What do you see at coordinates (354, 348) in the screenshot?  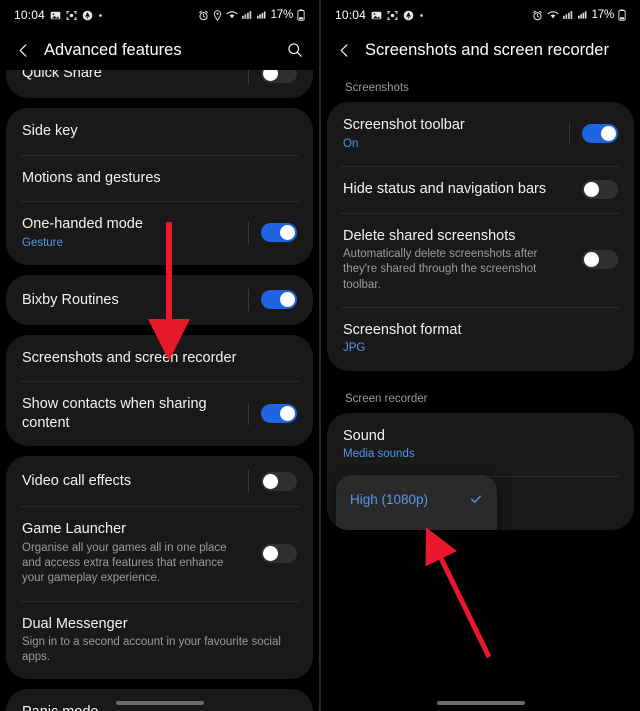 I see `row-sublabel: JPG` at bounding box center [354, 348].